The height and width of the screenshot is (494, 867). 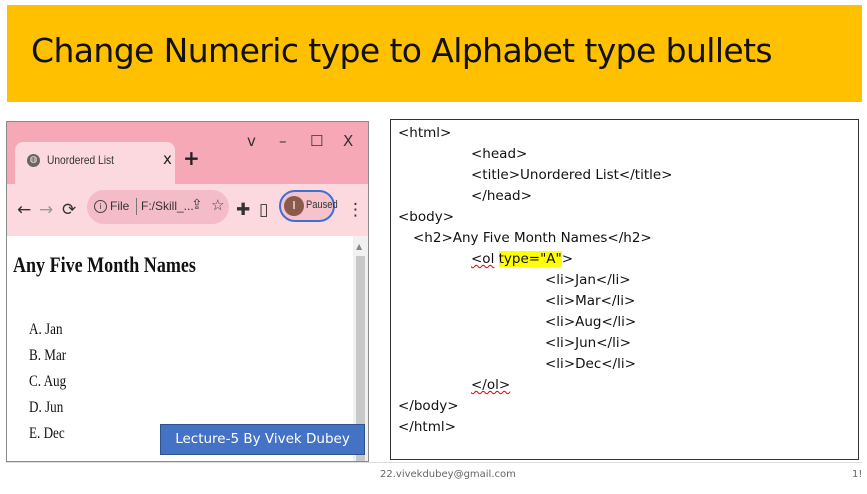 I want to click on footer-email: 22.vivekdubey@gmail.com, so click(x=448, y=474).